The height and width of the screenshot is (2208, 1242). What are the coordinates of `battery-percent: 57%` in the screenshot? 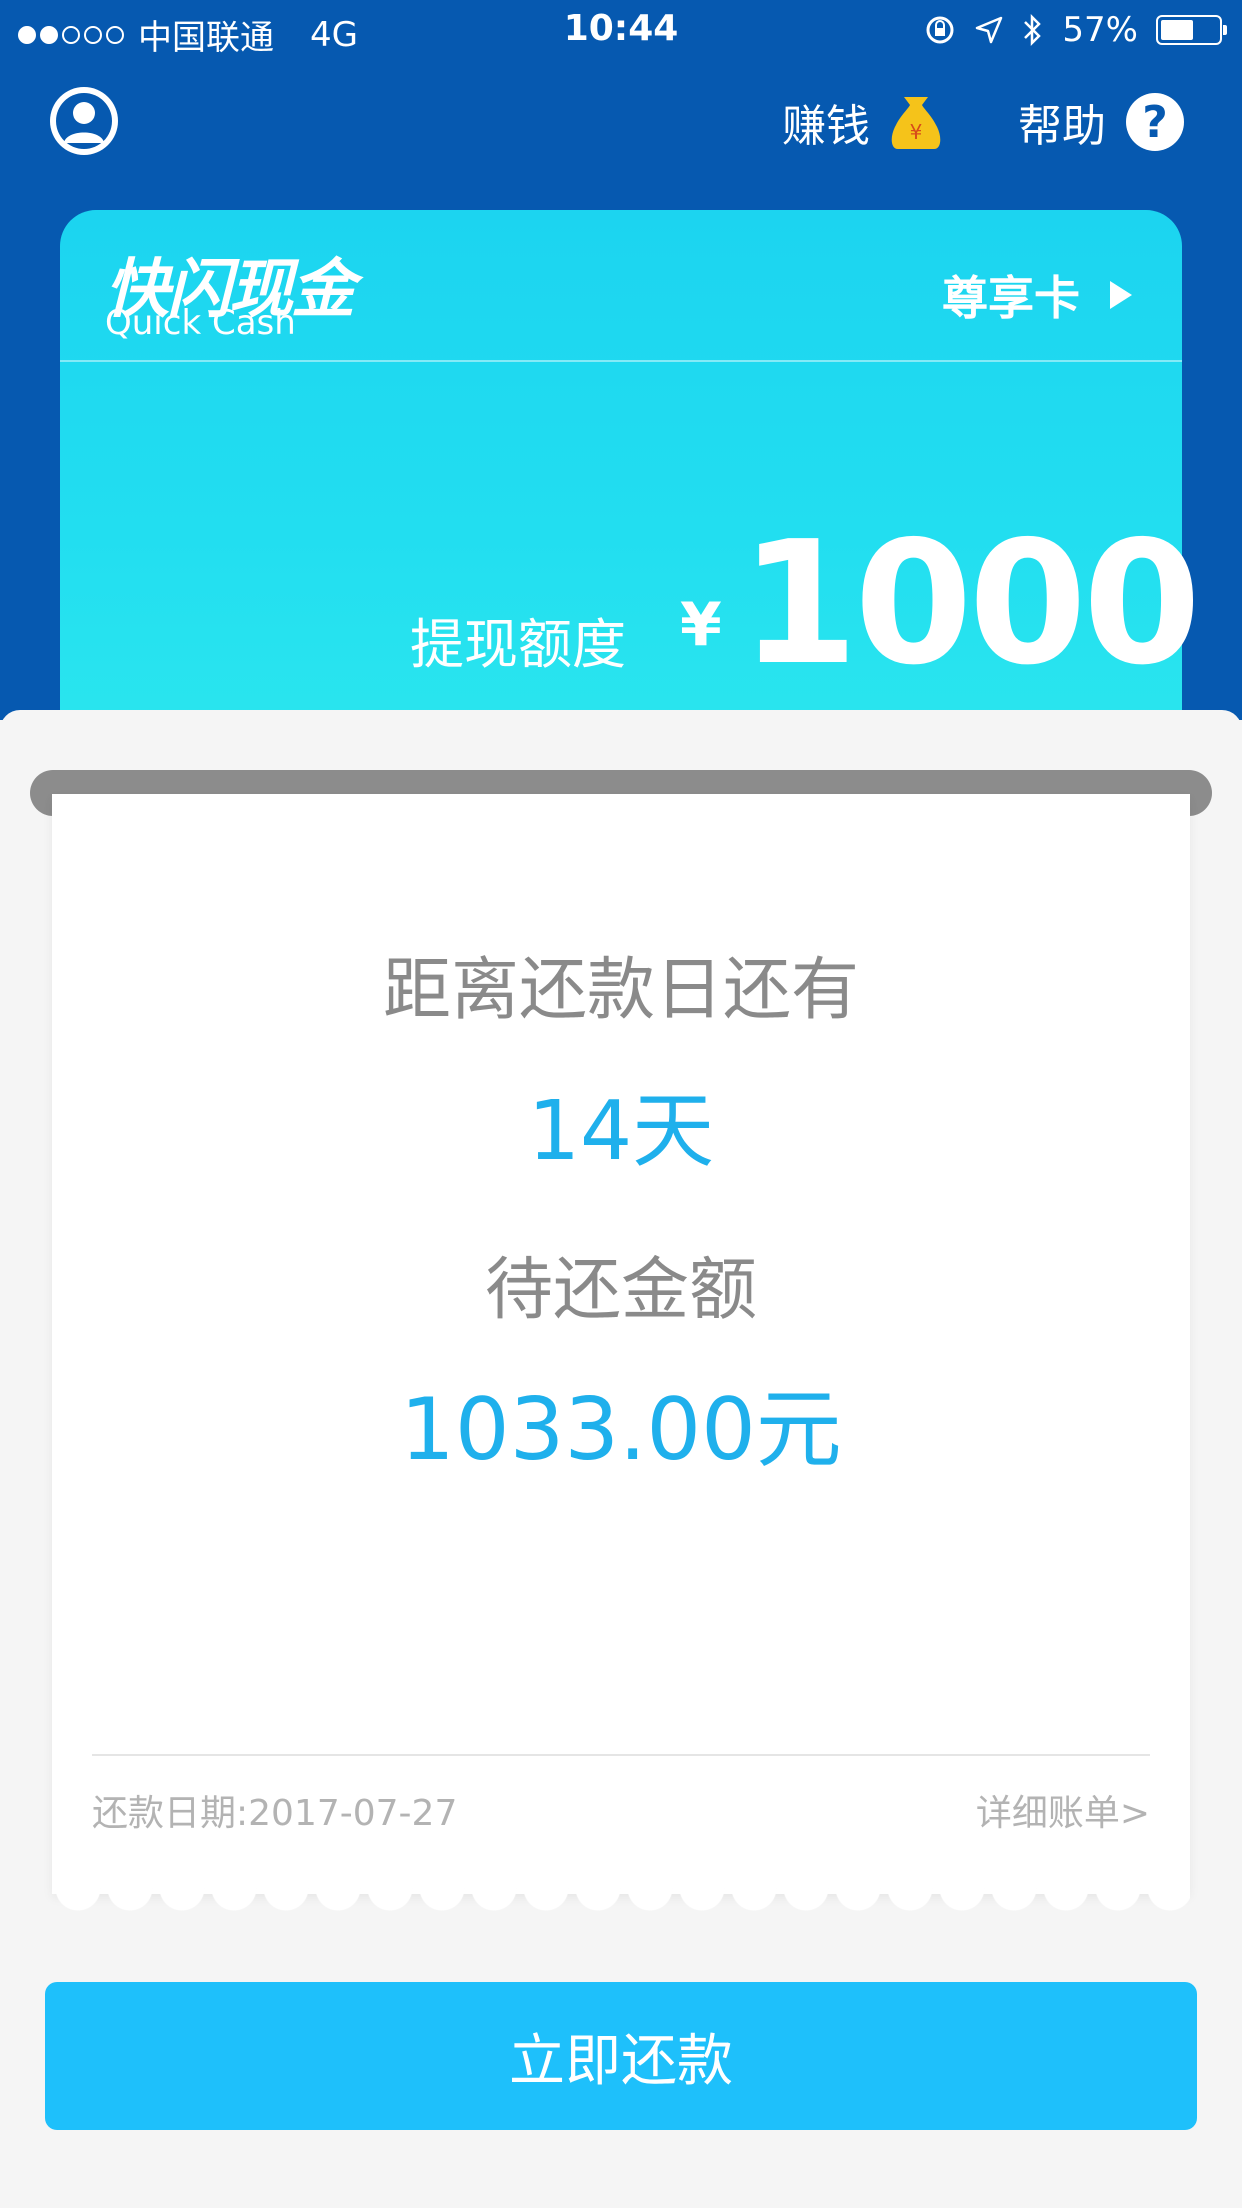 It's located at (1100, 30).